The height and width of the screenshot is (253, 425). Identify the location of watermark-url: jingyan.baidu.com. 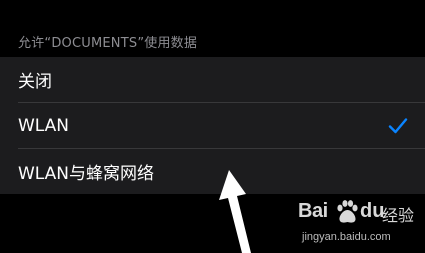
(346, 237).